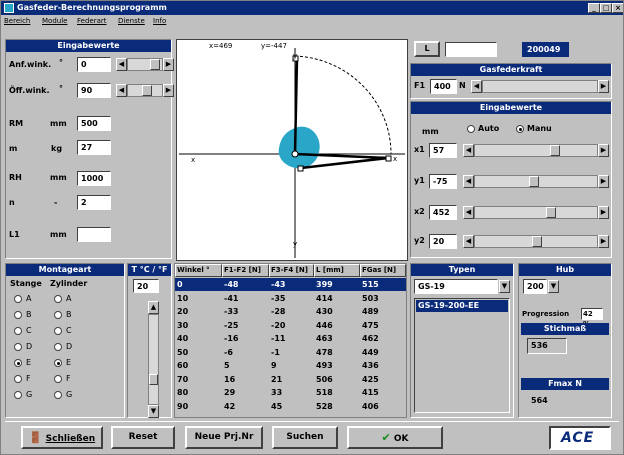 This screenshot has height=455, width=624. What do you see at coordinates (290, 325) in the screenshot?
I see `table-row: 30 -25 -20 446 475` at bounding box center [290, 325].